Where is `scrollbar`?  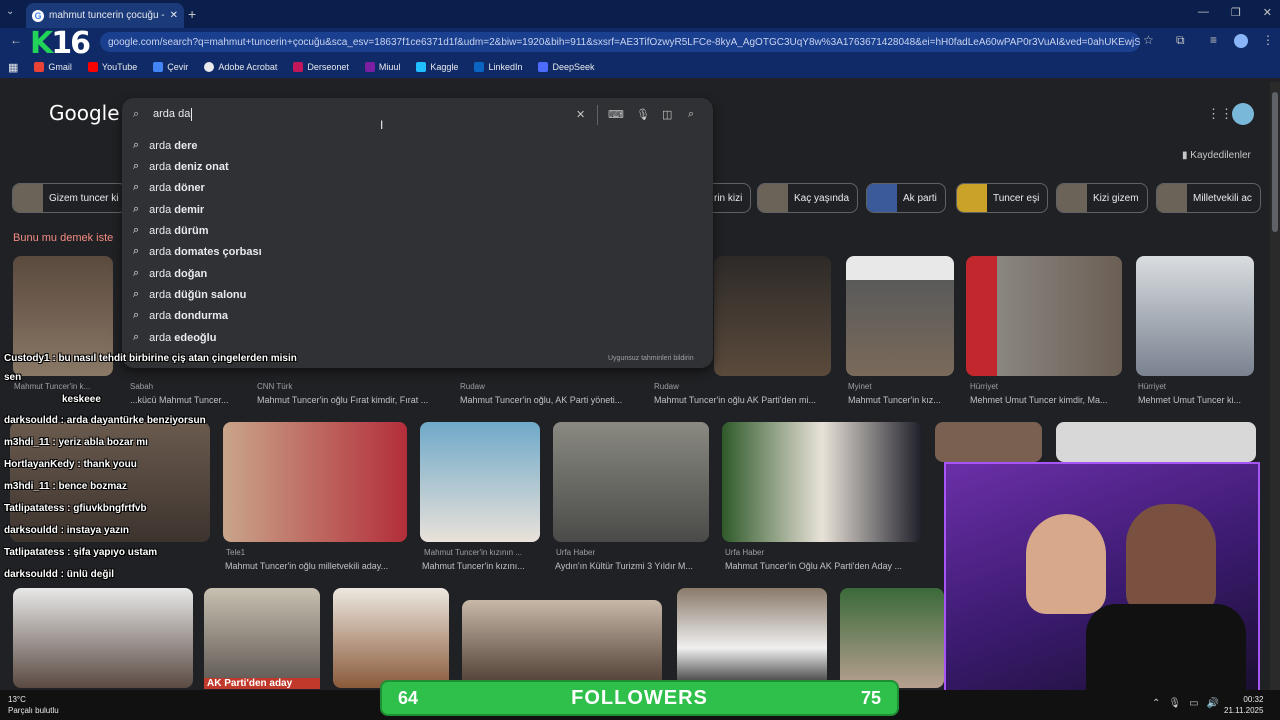
scrollbar is located at coordinates (1275, 386).